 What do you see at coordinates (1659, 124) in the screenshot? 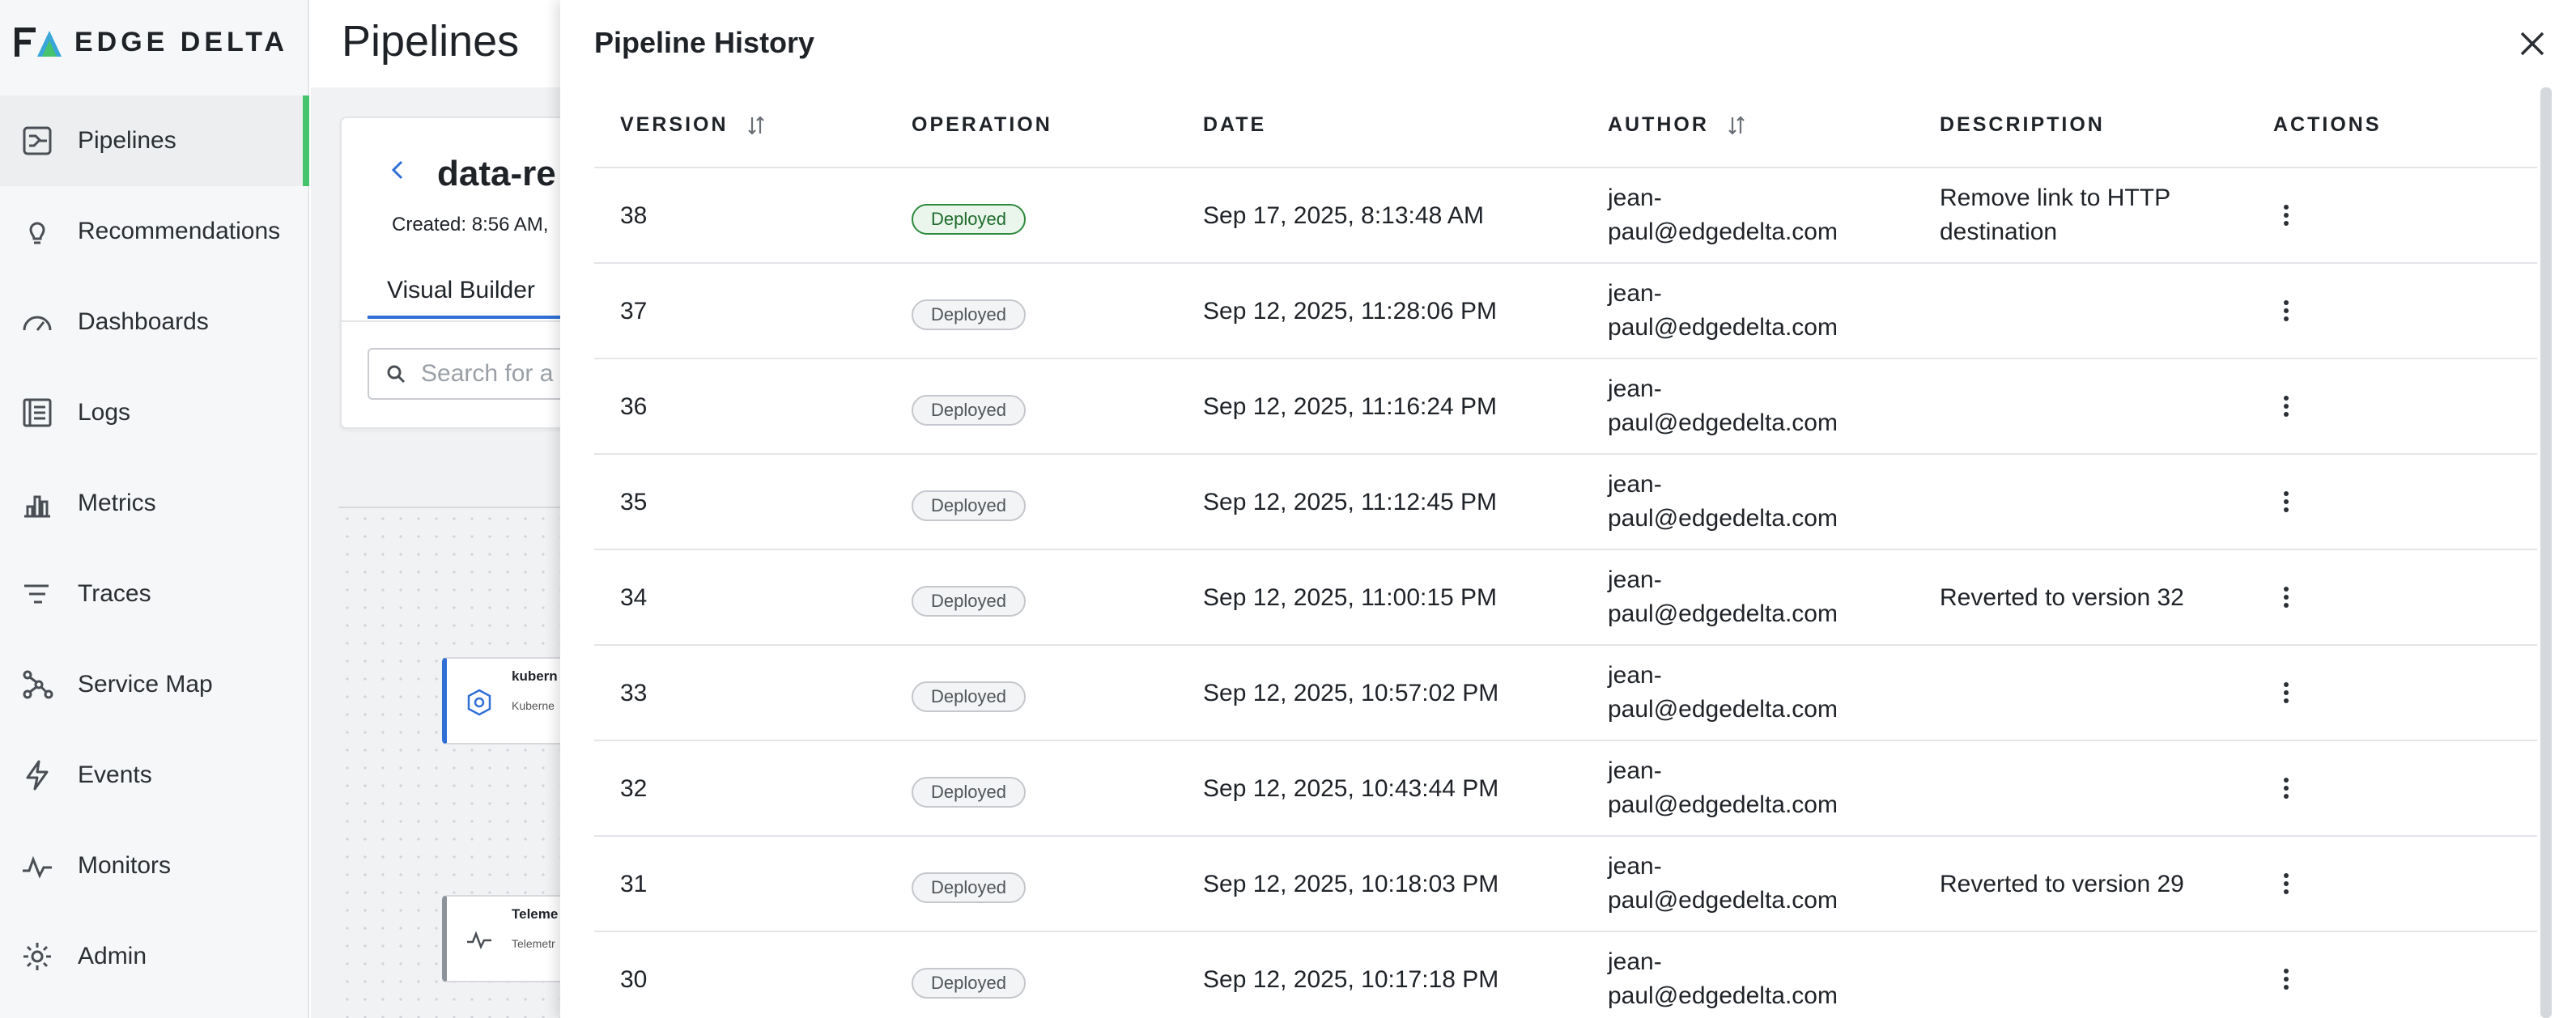
I see `column-header-label: AUTHOR` at bounding box center [1659, 124].